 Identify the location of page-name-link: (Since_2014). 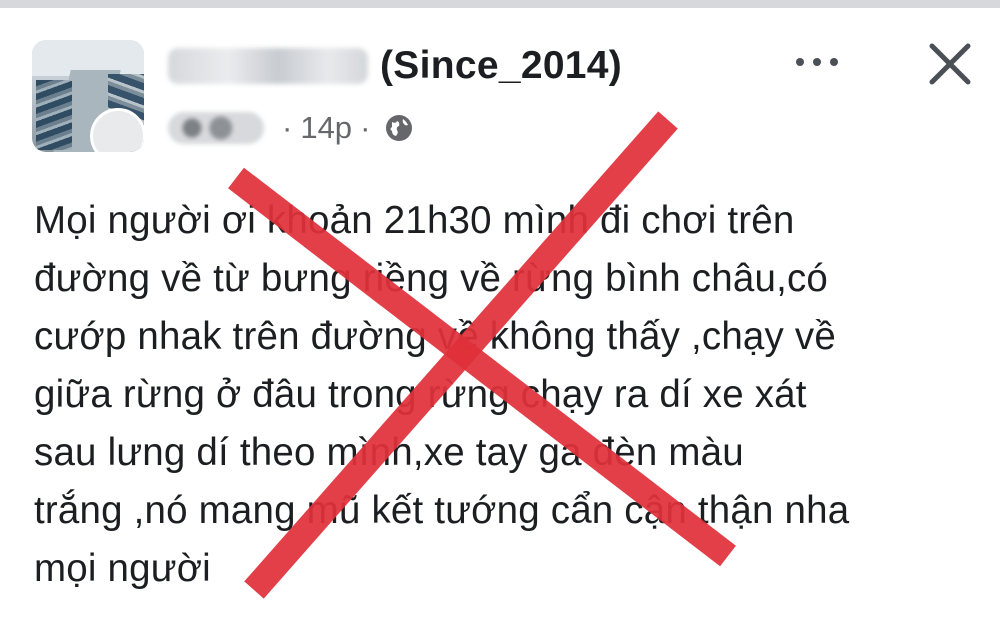
(395, 66).